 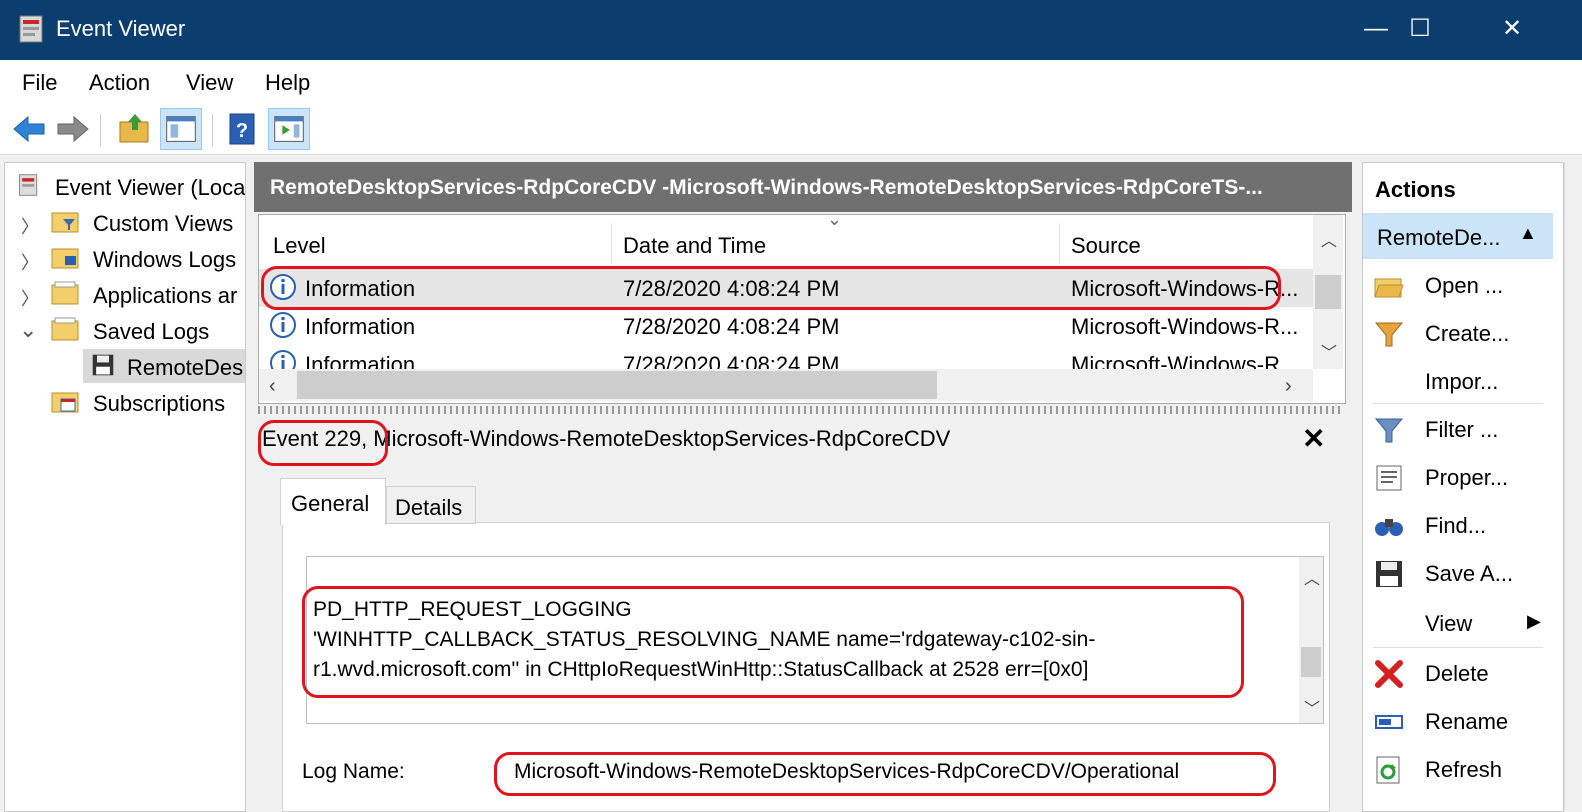 What do you see at coordinates (1415, 189) in the screenshot?
I see `actions-title: Actions` at bounding box center [1415, 189].